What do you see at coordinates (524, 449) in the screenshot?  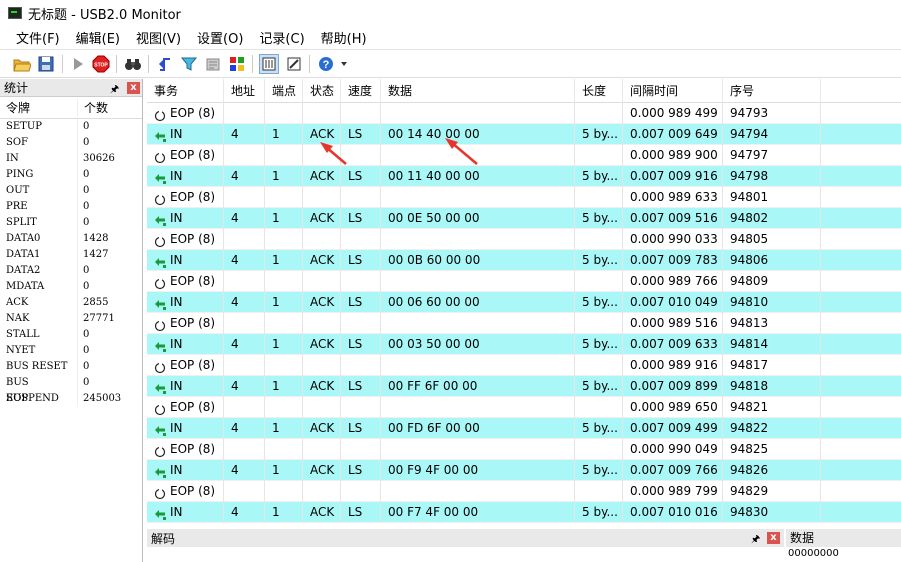 I see `table-row: EOP (8) 0.000 990 049 94825` at bounding box center [524, 449].